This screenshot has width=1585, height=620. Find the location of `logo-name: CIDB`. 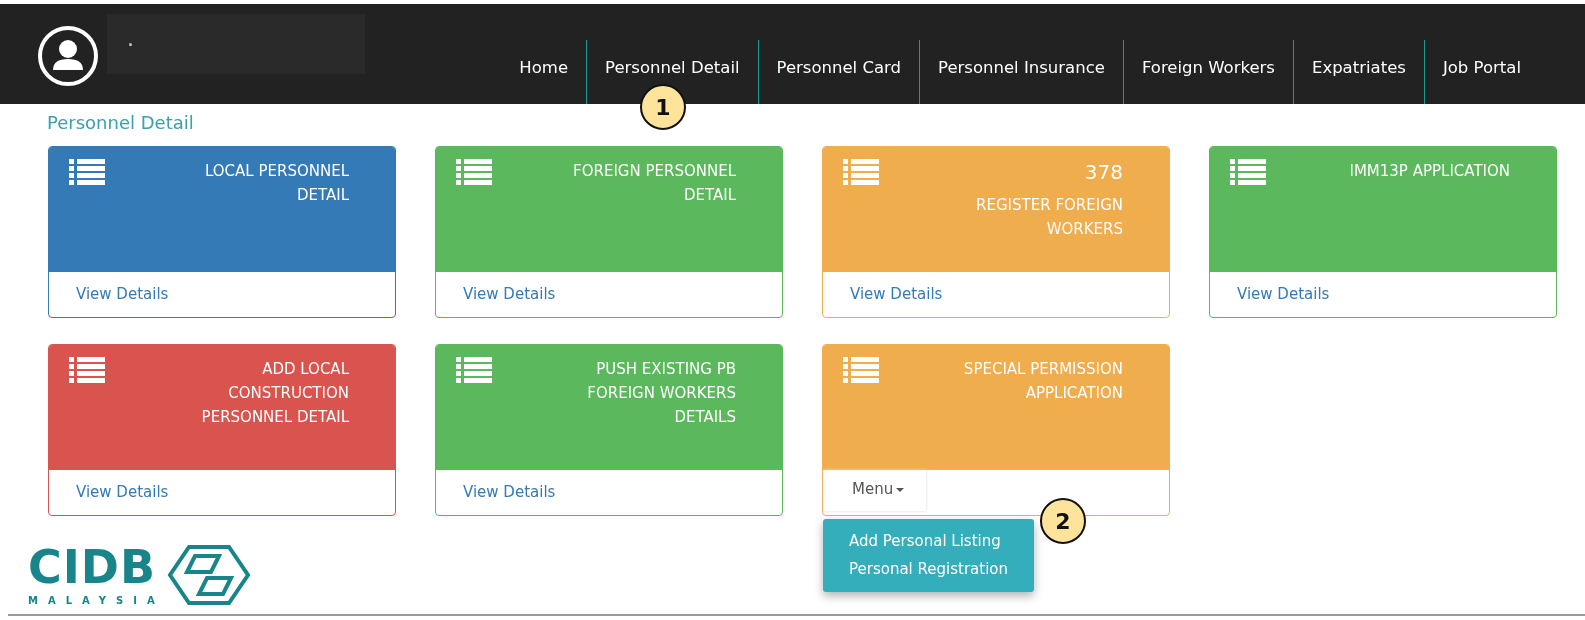

logo-name: CIDB is located at coordinates (93, 567).